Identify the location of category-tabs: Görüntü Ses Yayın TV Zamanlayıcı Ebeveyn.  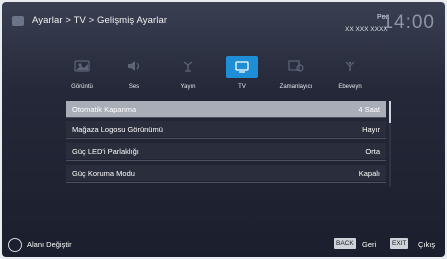
(222, 77).